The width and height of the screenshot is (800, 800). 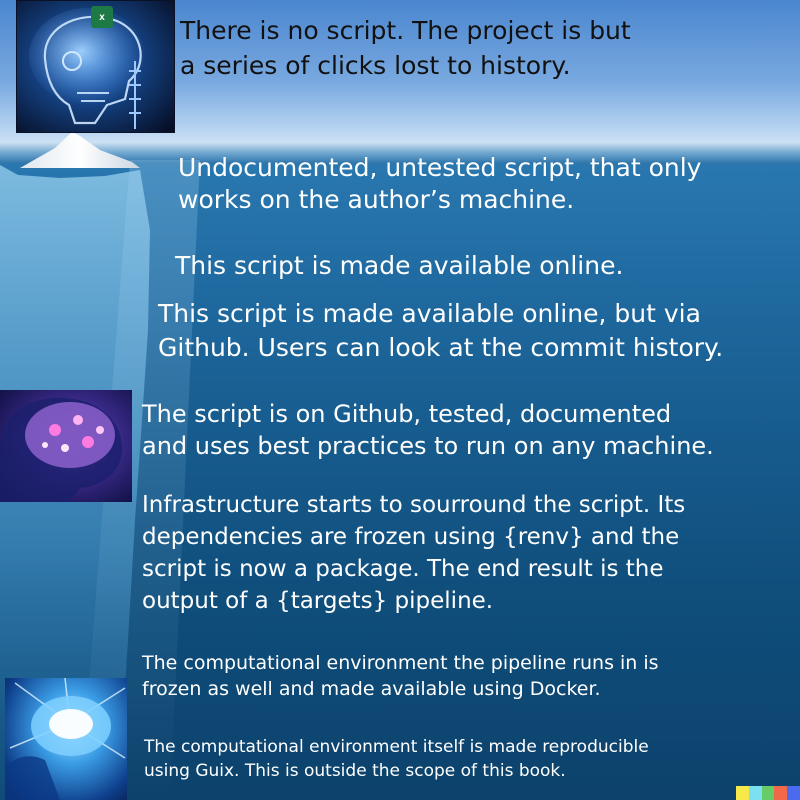 I want to click on xray-skull-image: x, so click(x=95, y=66).